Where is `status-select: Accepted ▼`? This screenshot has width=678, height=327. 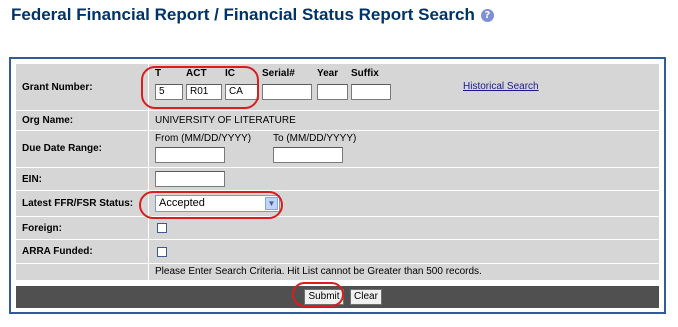 status-select: Accepted ▼ is located at coordinates (217, 203).